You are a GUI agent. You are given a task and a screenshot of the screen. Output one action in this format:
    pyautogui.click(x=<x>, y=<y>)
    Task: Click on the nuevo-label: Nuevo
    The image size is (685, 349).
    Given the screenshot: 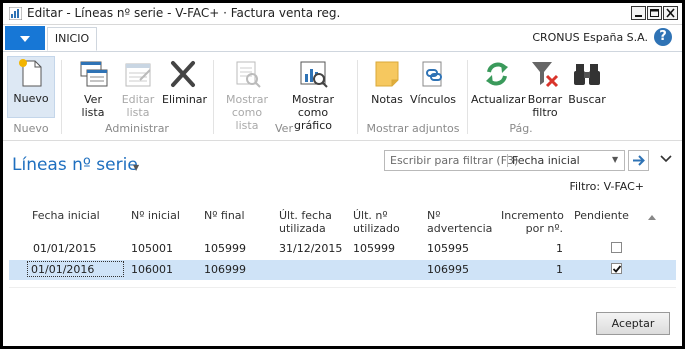 What is the action you would take?
    pyautogui.click(x=31, y=98)
    